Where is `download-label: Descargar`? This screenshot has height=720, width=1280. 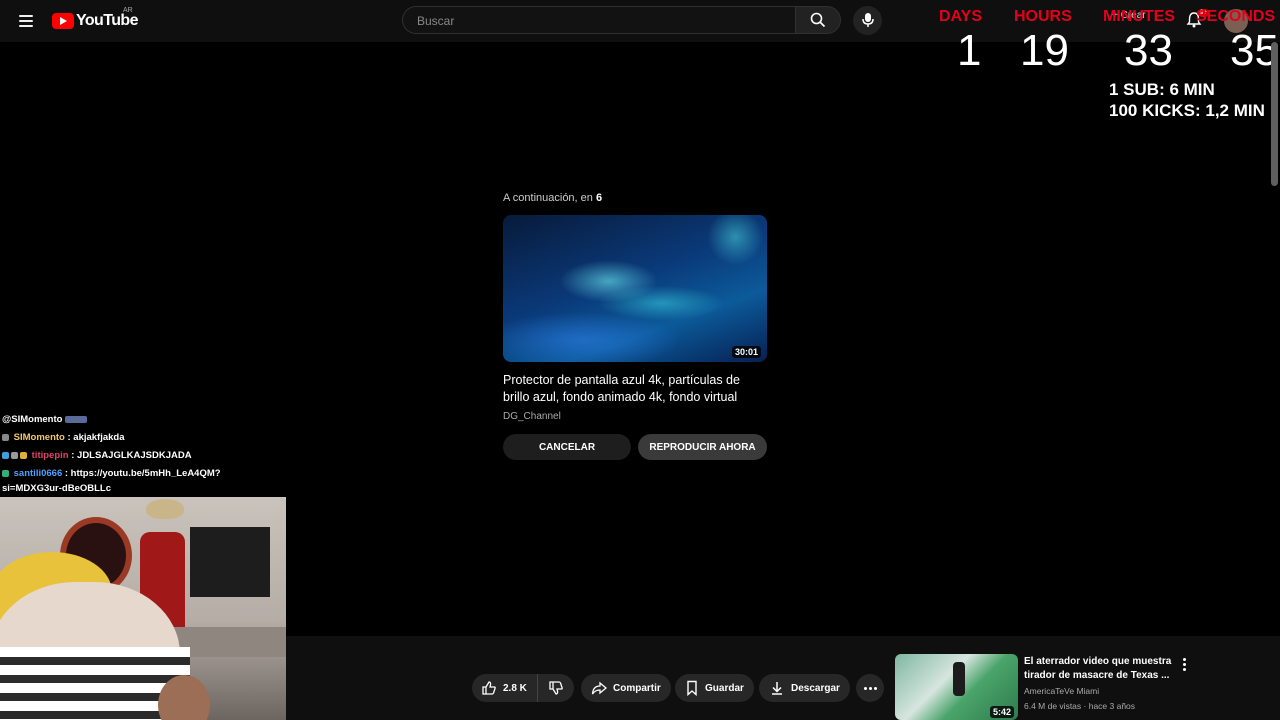
download-label: Descargar is located at coordinates (815, 688).